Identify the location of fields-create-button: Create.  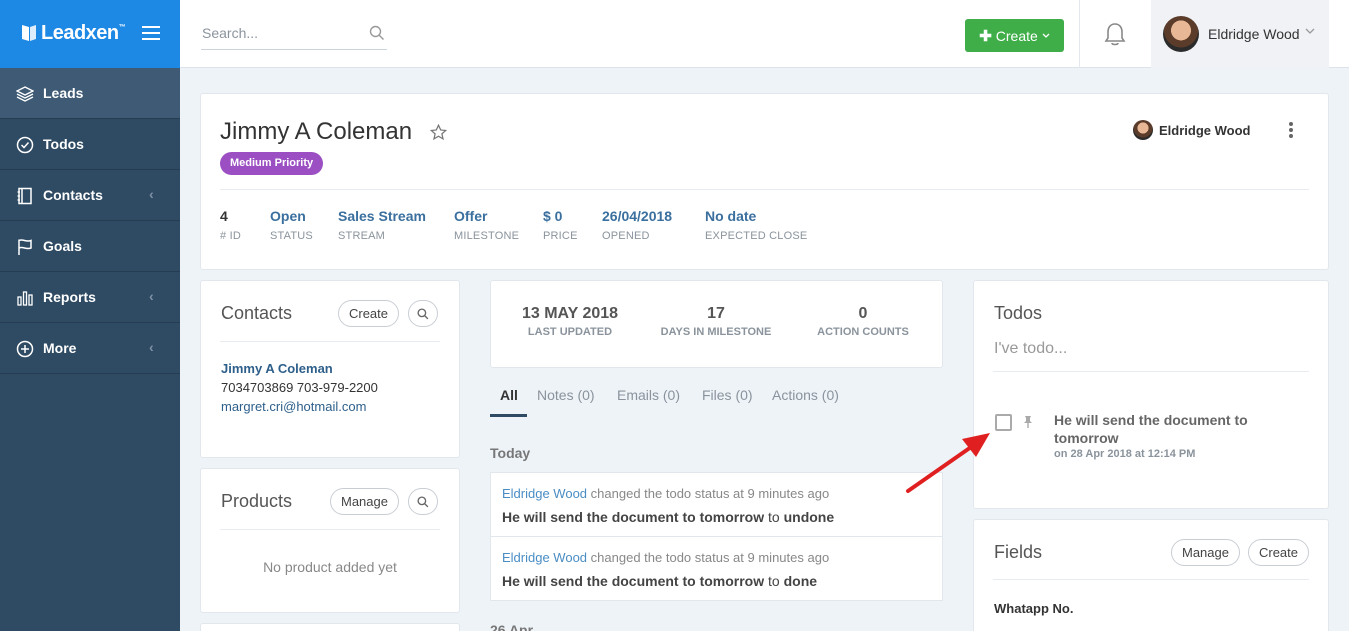
(1278, 552).